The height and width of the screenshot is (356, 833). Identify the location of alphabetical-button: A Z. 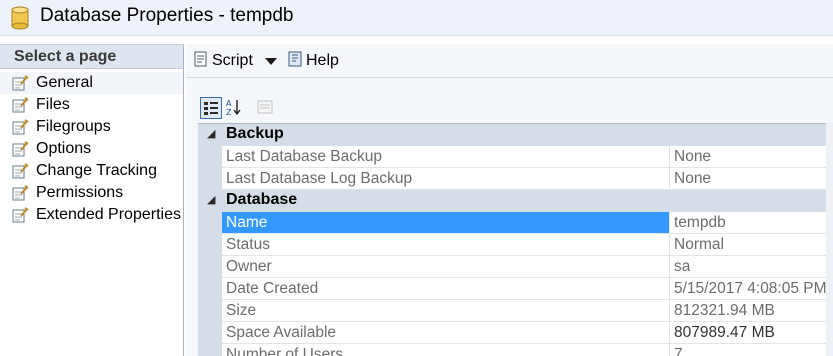
(235, 108).